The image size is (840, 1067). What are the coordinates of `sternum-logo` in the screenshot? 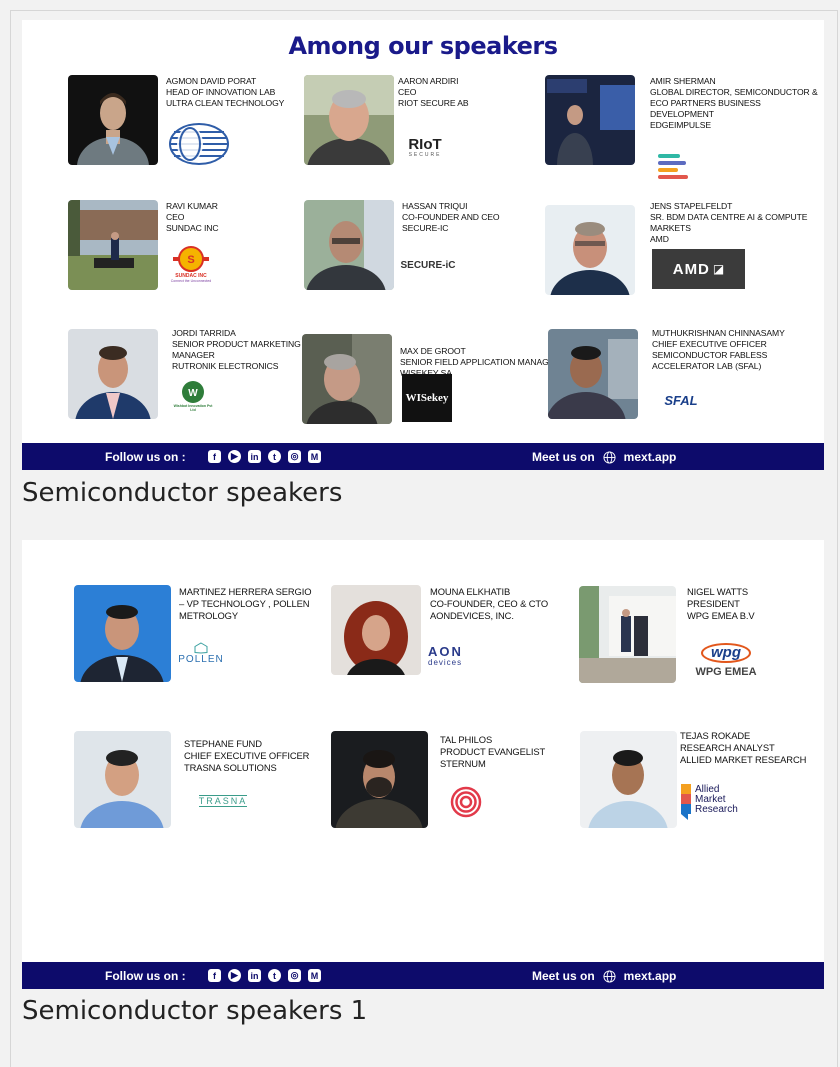 It's located at (466, 802).